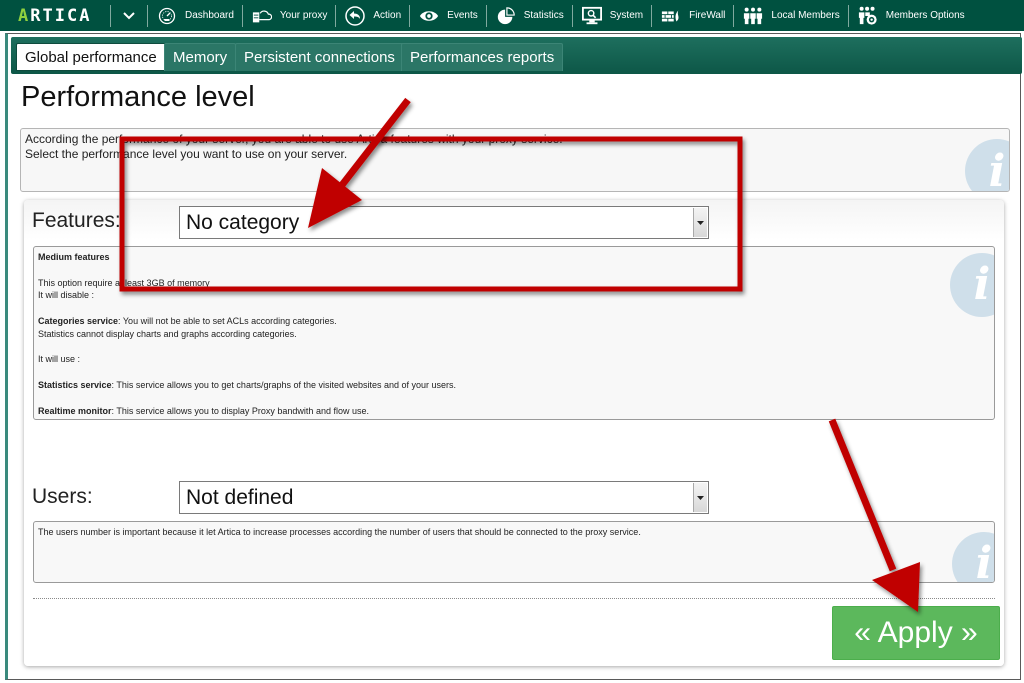 The height and width of the screenshot is (683, 1024). I want to click on nav-item-label: Dashboard, so click(209, 15).